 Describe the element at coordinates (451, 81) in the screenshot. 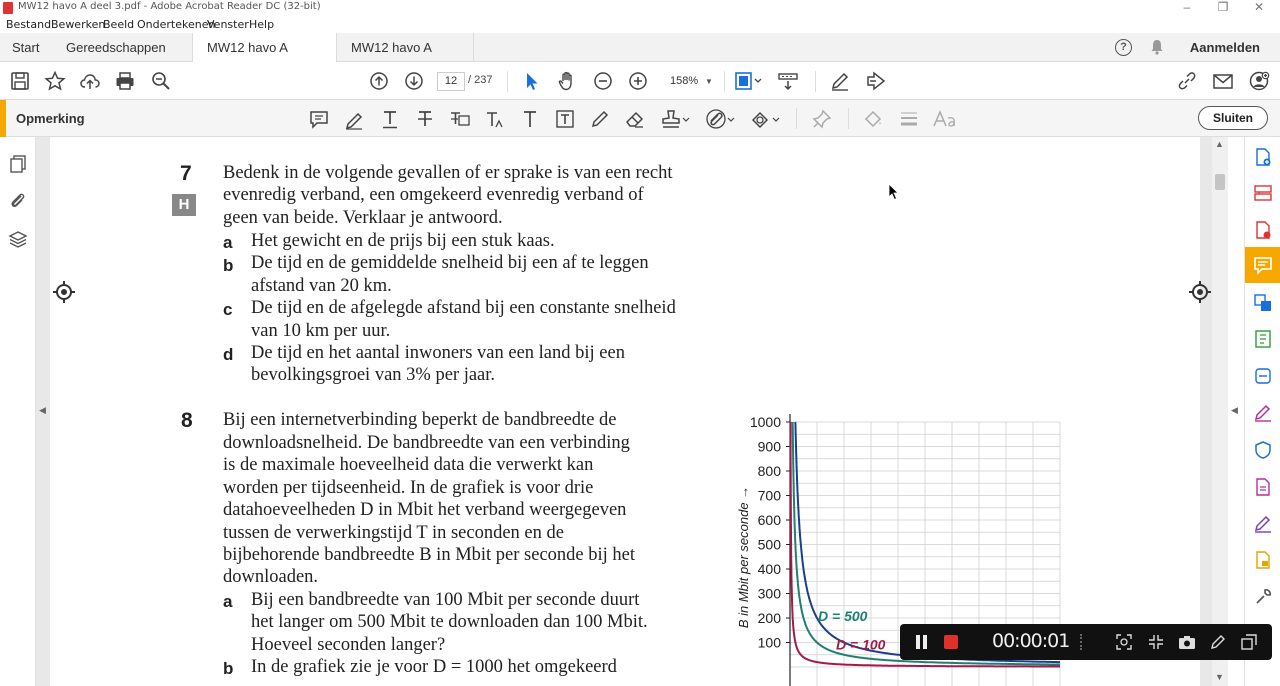

I see `page-number-input: 12` at that location.